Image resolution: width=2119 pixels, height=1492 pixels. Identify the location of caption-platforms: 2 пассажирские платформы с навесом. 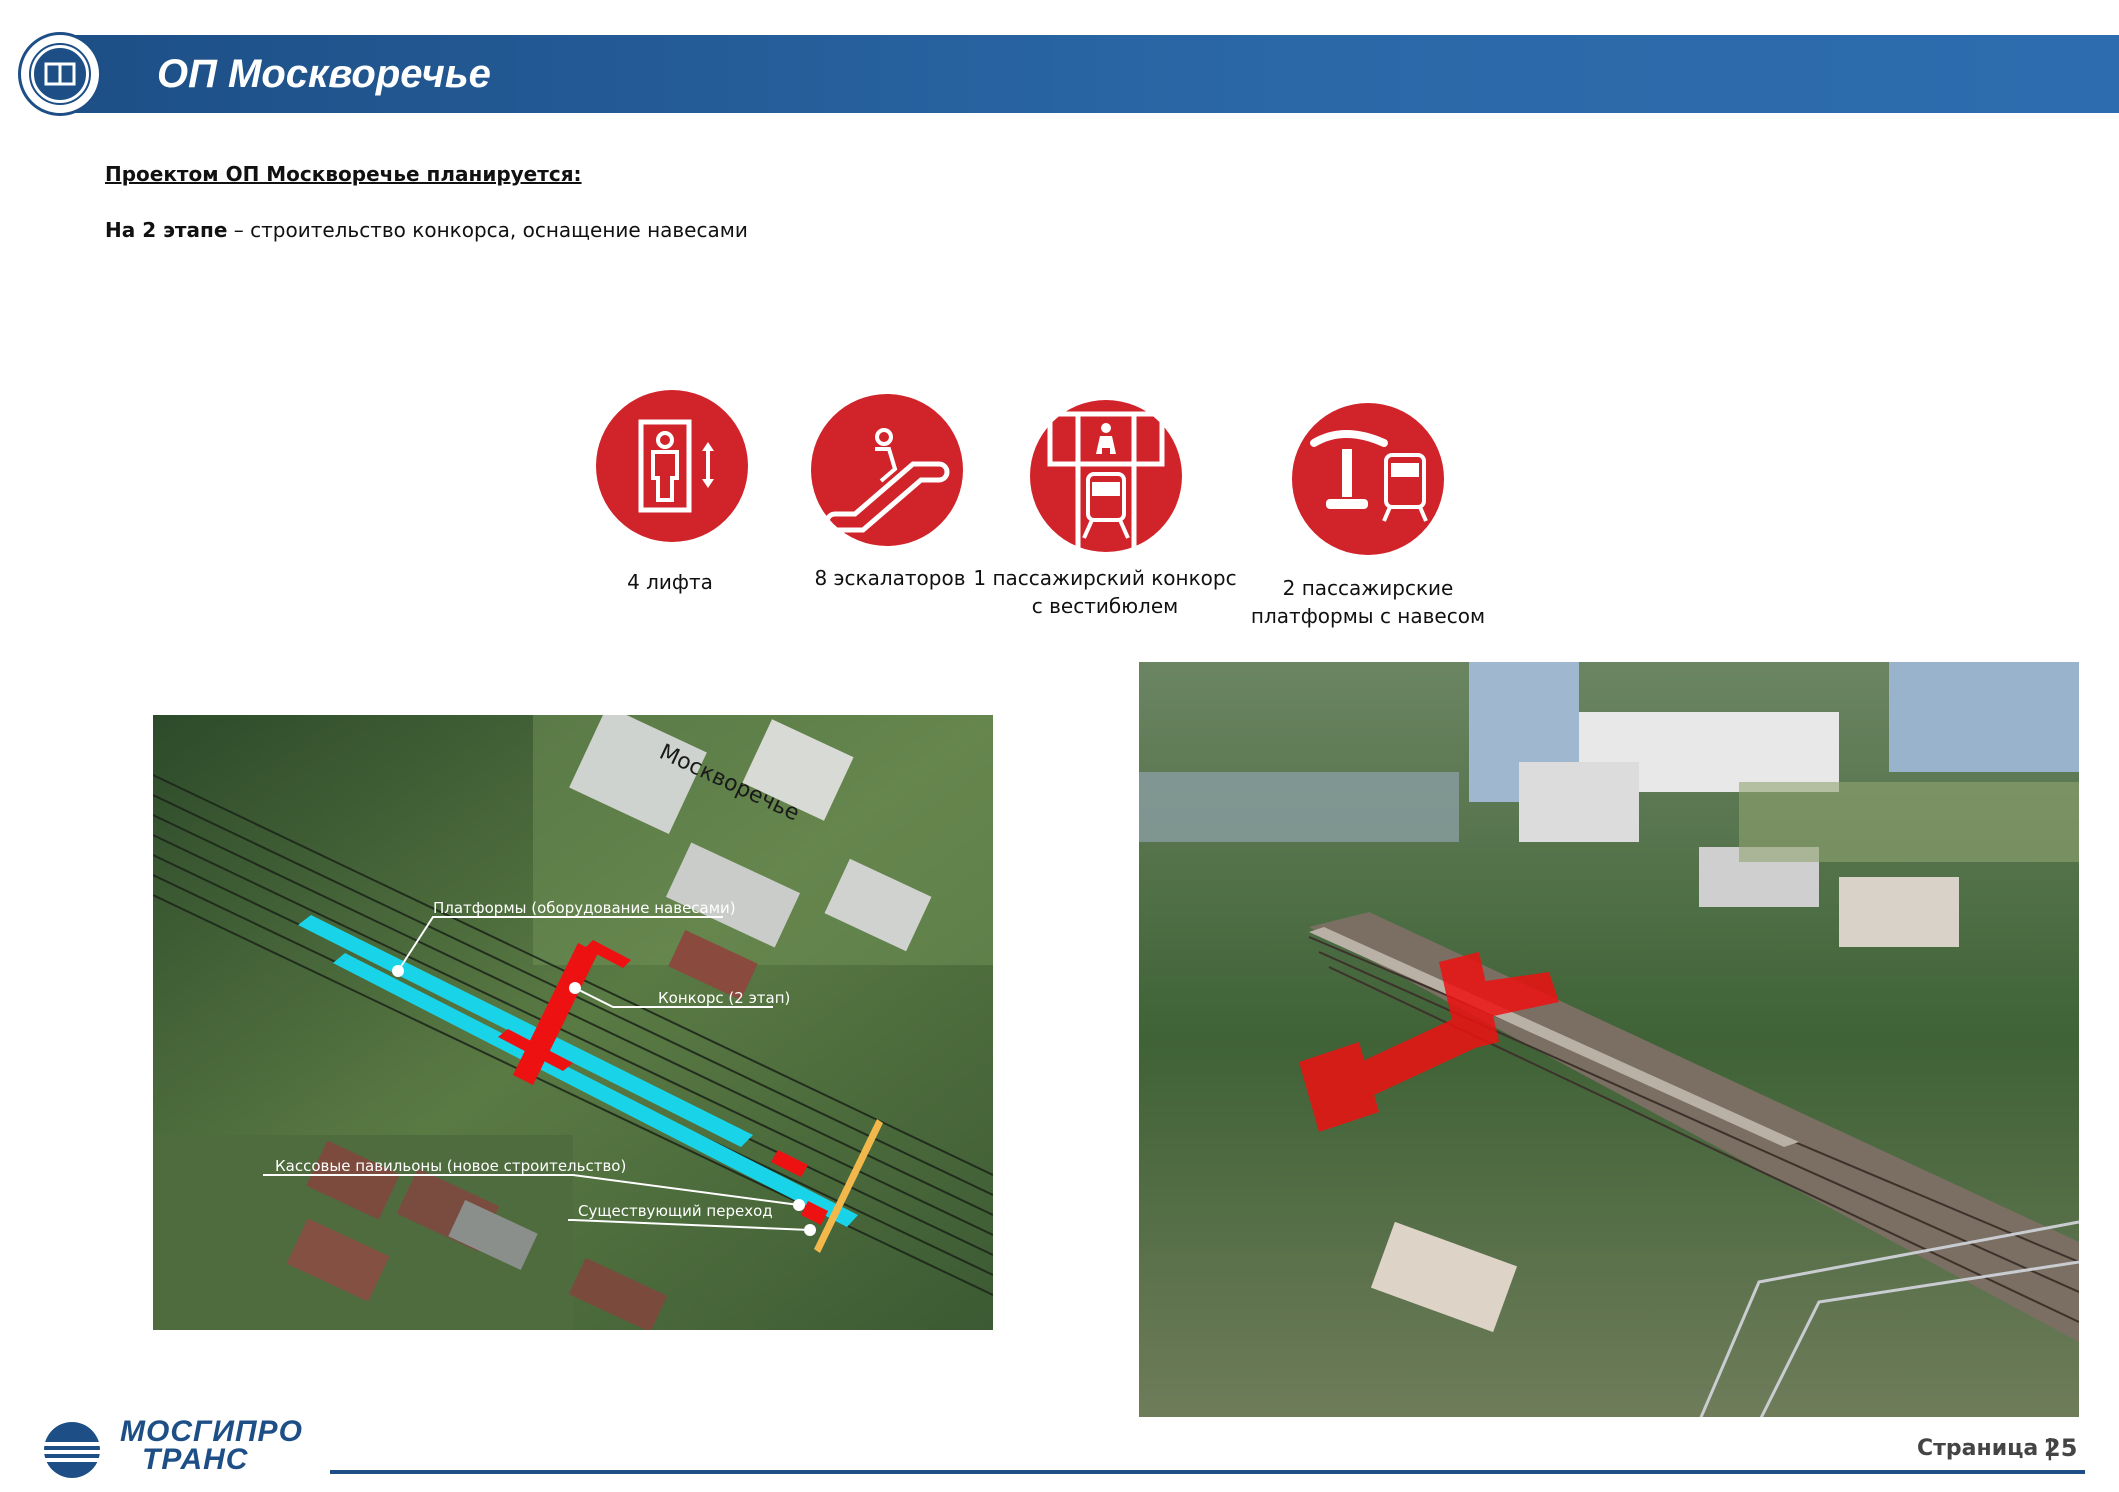
(1368, 602).